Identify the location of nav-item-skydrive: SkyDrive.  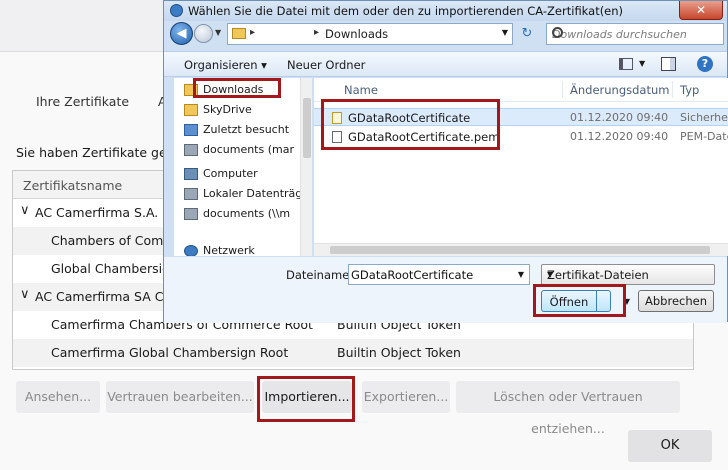
(237, 110).